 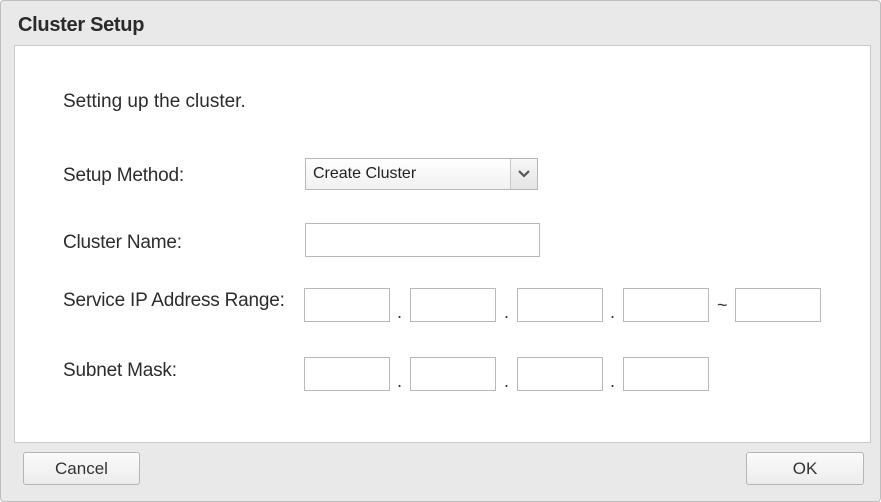 What do you see at coordinates (422, 240) in the screenshot?
I see `cluster-name-input` at bounding box center [422, 240].